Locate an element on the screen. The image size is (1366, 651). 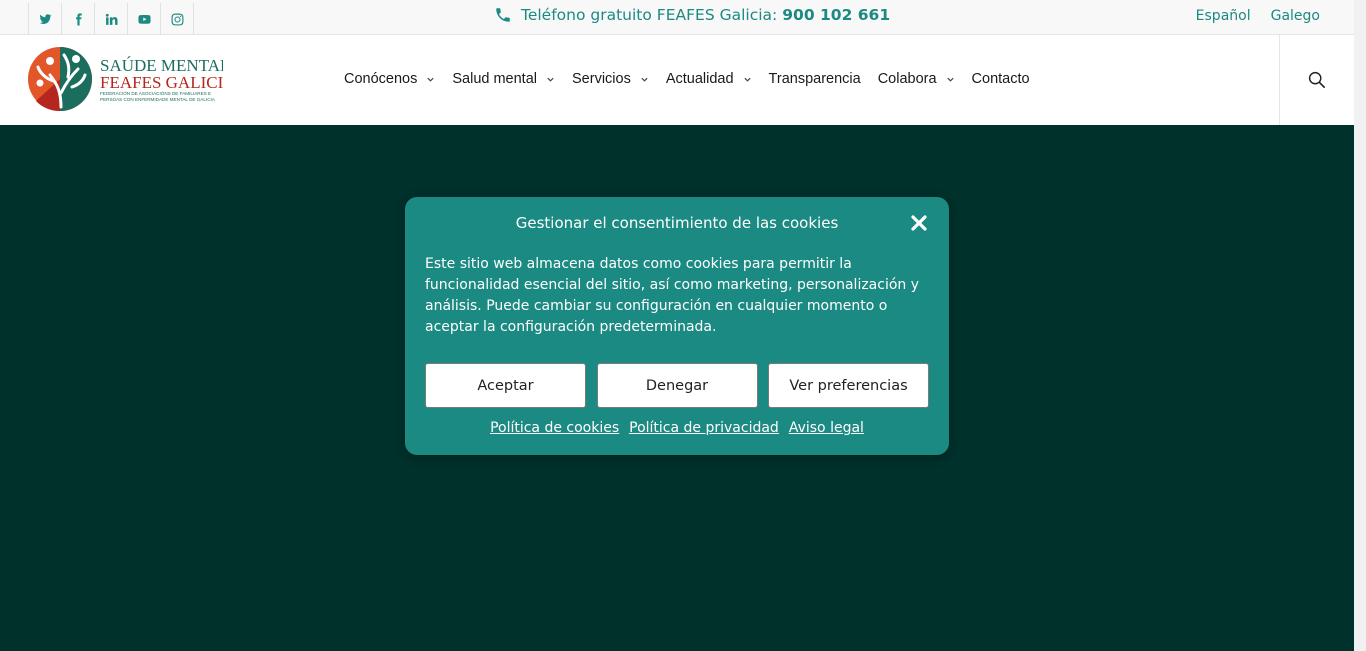
phone-label: Teléfono gratuito FEAFES Galicia: is located at coordinates (649, 15).